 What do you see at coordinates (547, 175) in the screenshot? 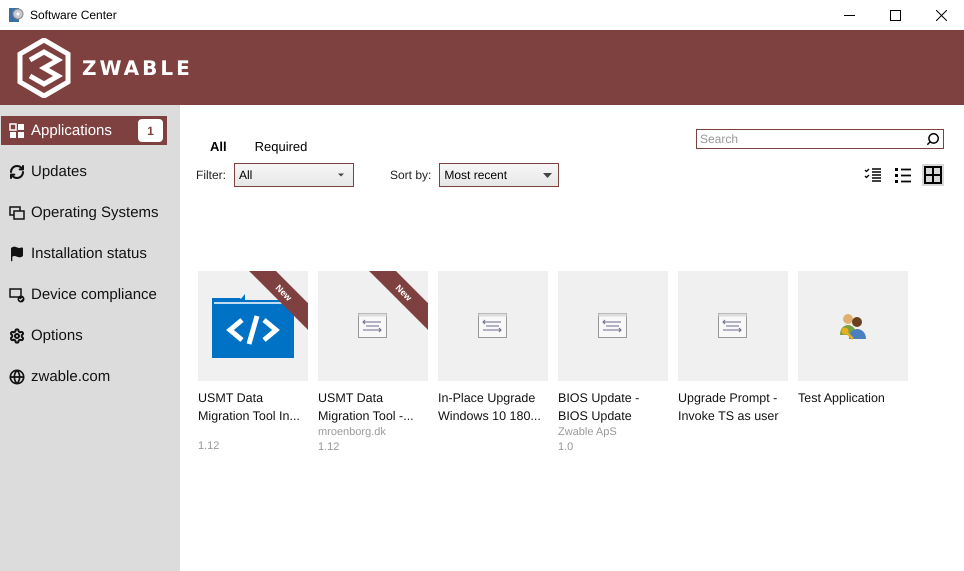
I see `caret-icon` at bounding box center [547, 175].